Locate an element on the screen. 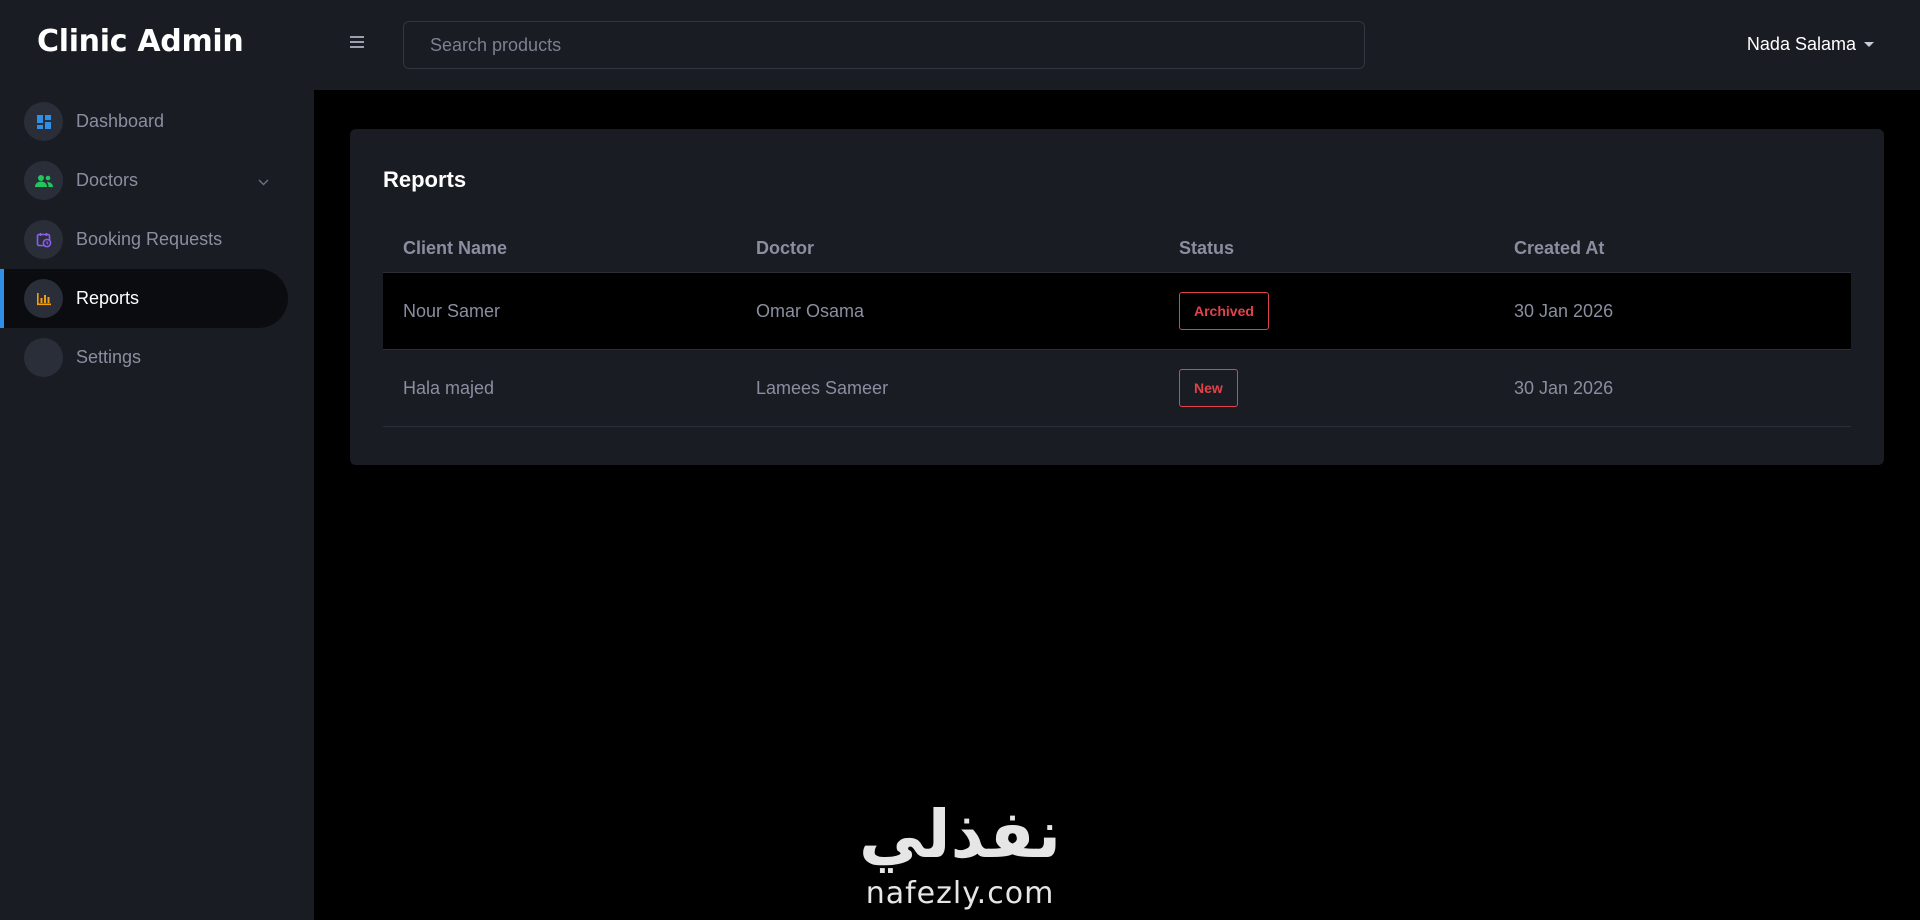 This screenshot has width=1920, height=920. cell-client: Hala majed is located at coordinates (449, 388).